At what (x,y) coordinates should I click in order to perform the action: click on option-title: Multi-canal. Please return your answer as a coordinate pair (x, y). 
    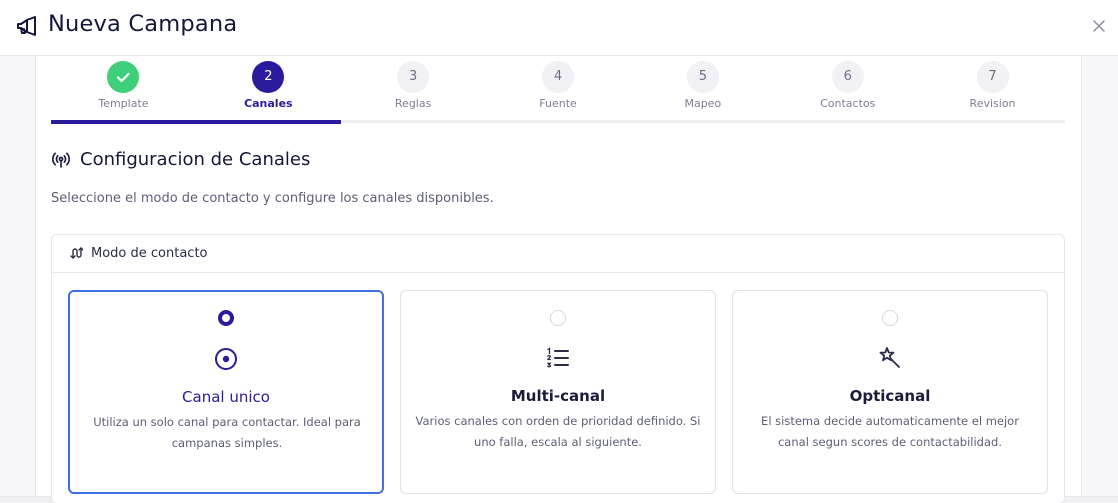
    Looking at the image, I should click on (558, 396).